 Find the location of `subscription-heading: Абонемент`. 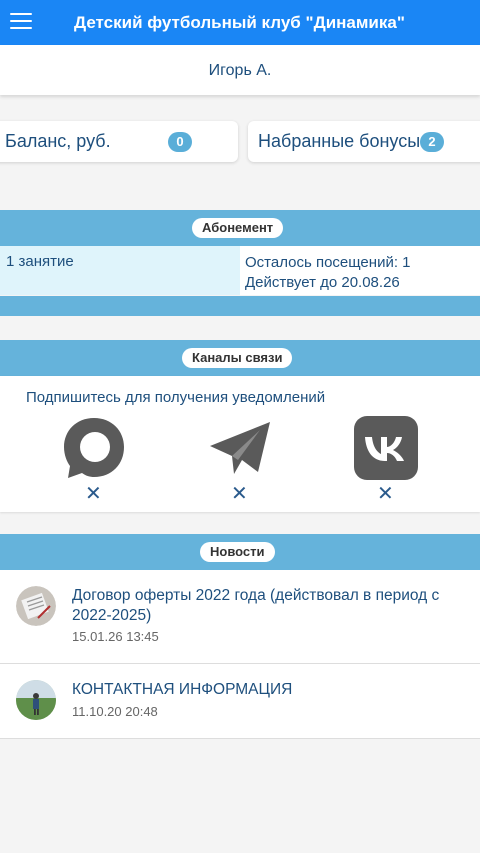

subscription-heading: Абонемент is located at coordinates (238, 228).